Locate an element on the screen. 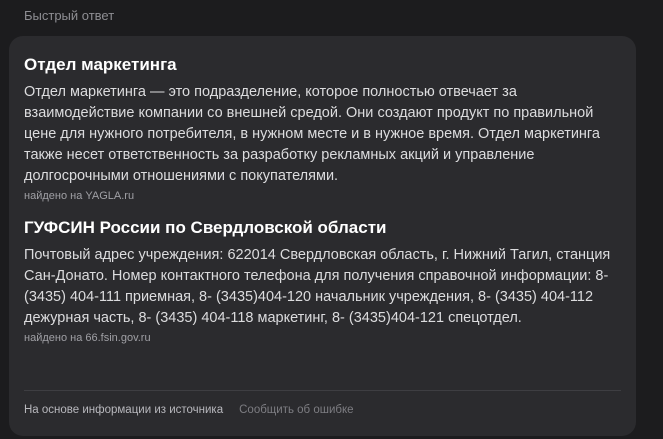 Image resolution: width=663 pixels, height=439 pixels. based-on-source-link: На основе информации из источника is located at coordinates (123, 410).